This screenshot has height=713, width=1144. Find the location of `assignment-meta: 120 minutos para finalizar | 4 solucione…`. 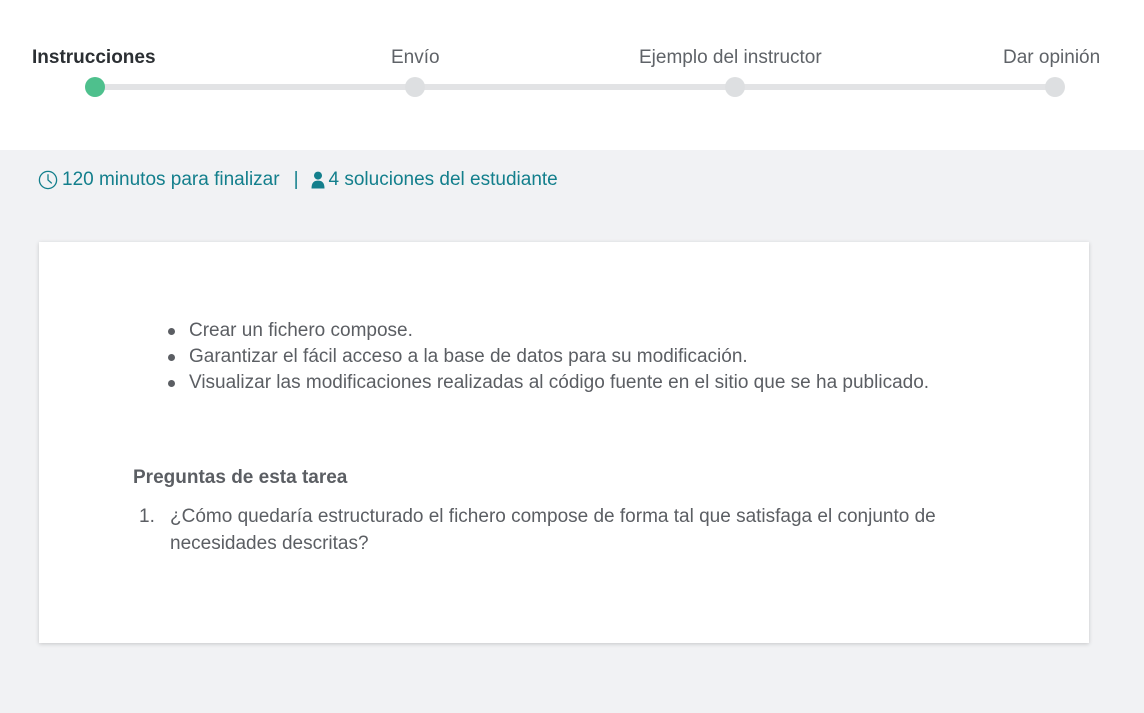

assignment-meta: 120 minutos para finalizar | 4 solucione… is located at coordinates (298, 180).